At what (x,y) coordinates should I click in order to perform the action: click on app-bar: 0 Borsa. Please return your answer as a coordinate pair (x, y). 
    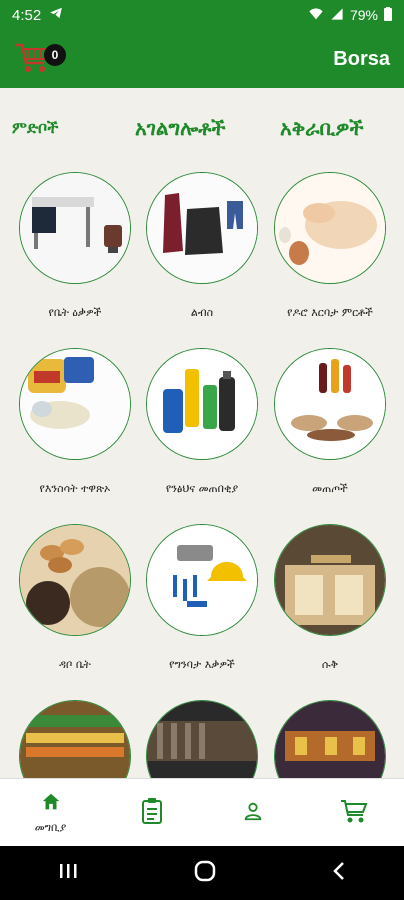
    Looking at the image, I should click on (202, 59).